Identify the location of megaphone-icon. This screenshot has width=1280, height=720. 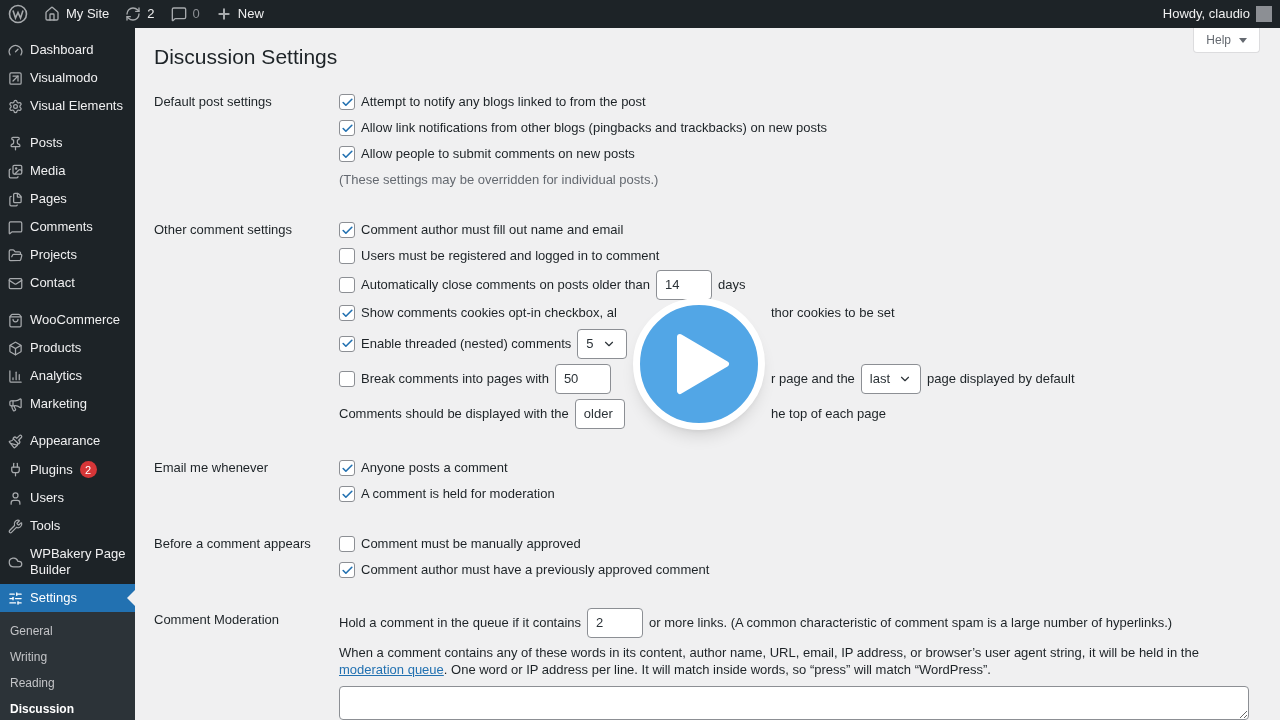
(15, 404).